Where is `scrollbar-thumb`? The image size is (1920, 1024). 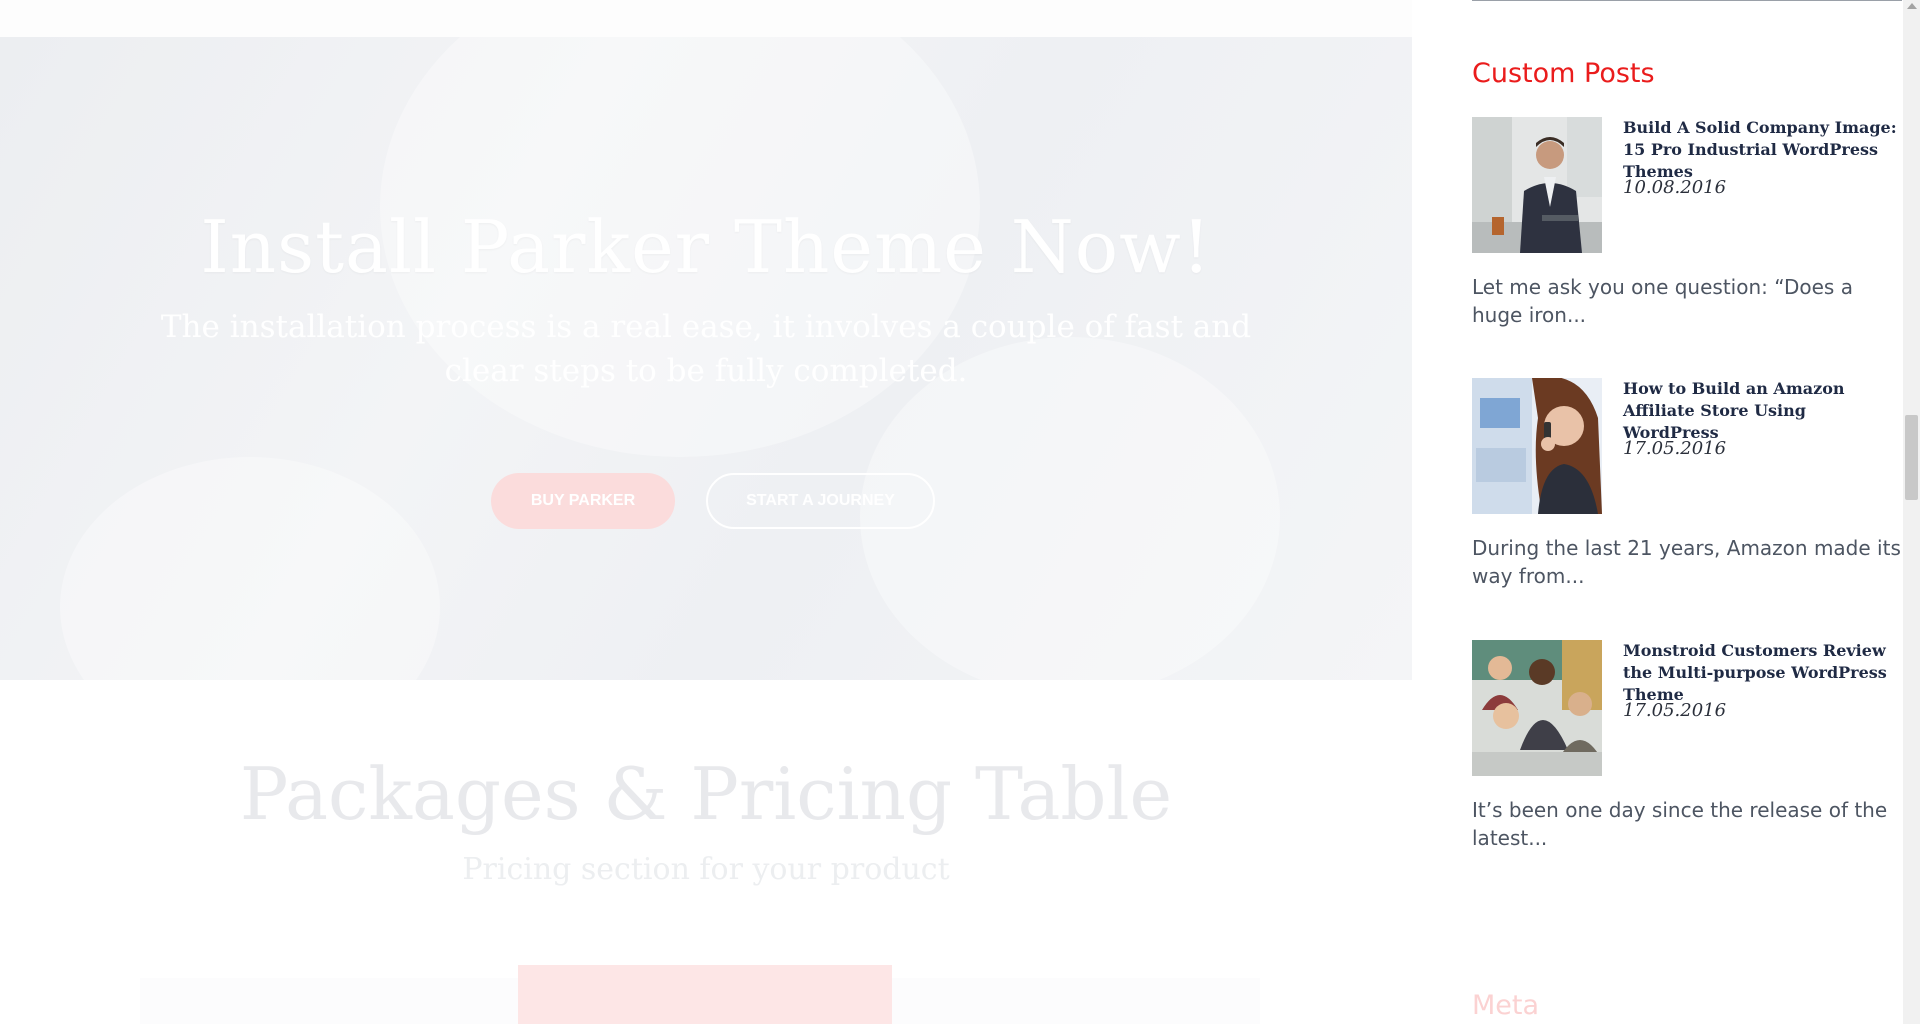 scrollbar-thumb is located at coordinates (1911, 457).